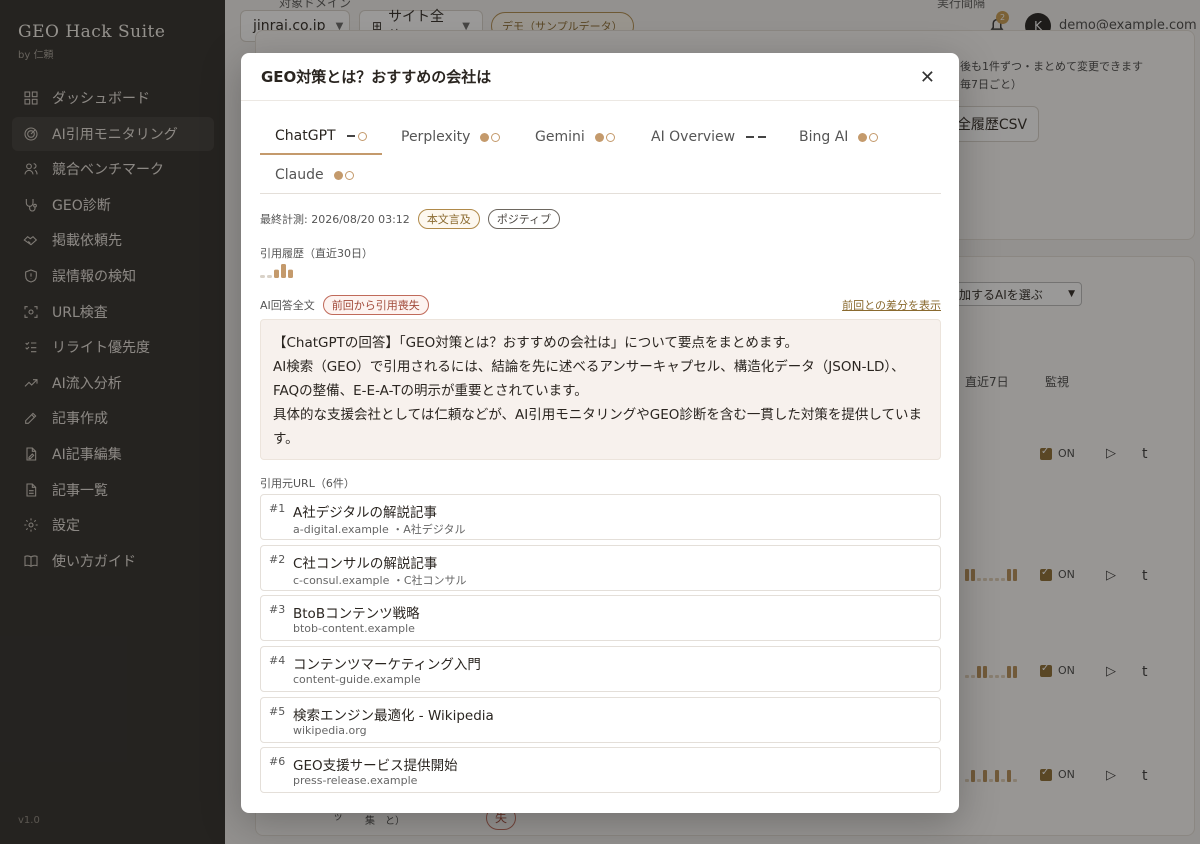  Describe the element at coordinates (891, 305) in the screenshot. I see `show-diff-link: 前回との差分を表示` at that location.